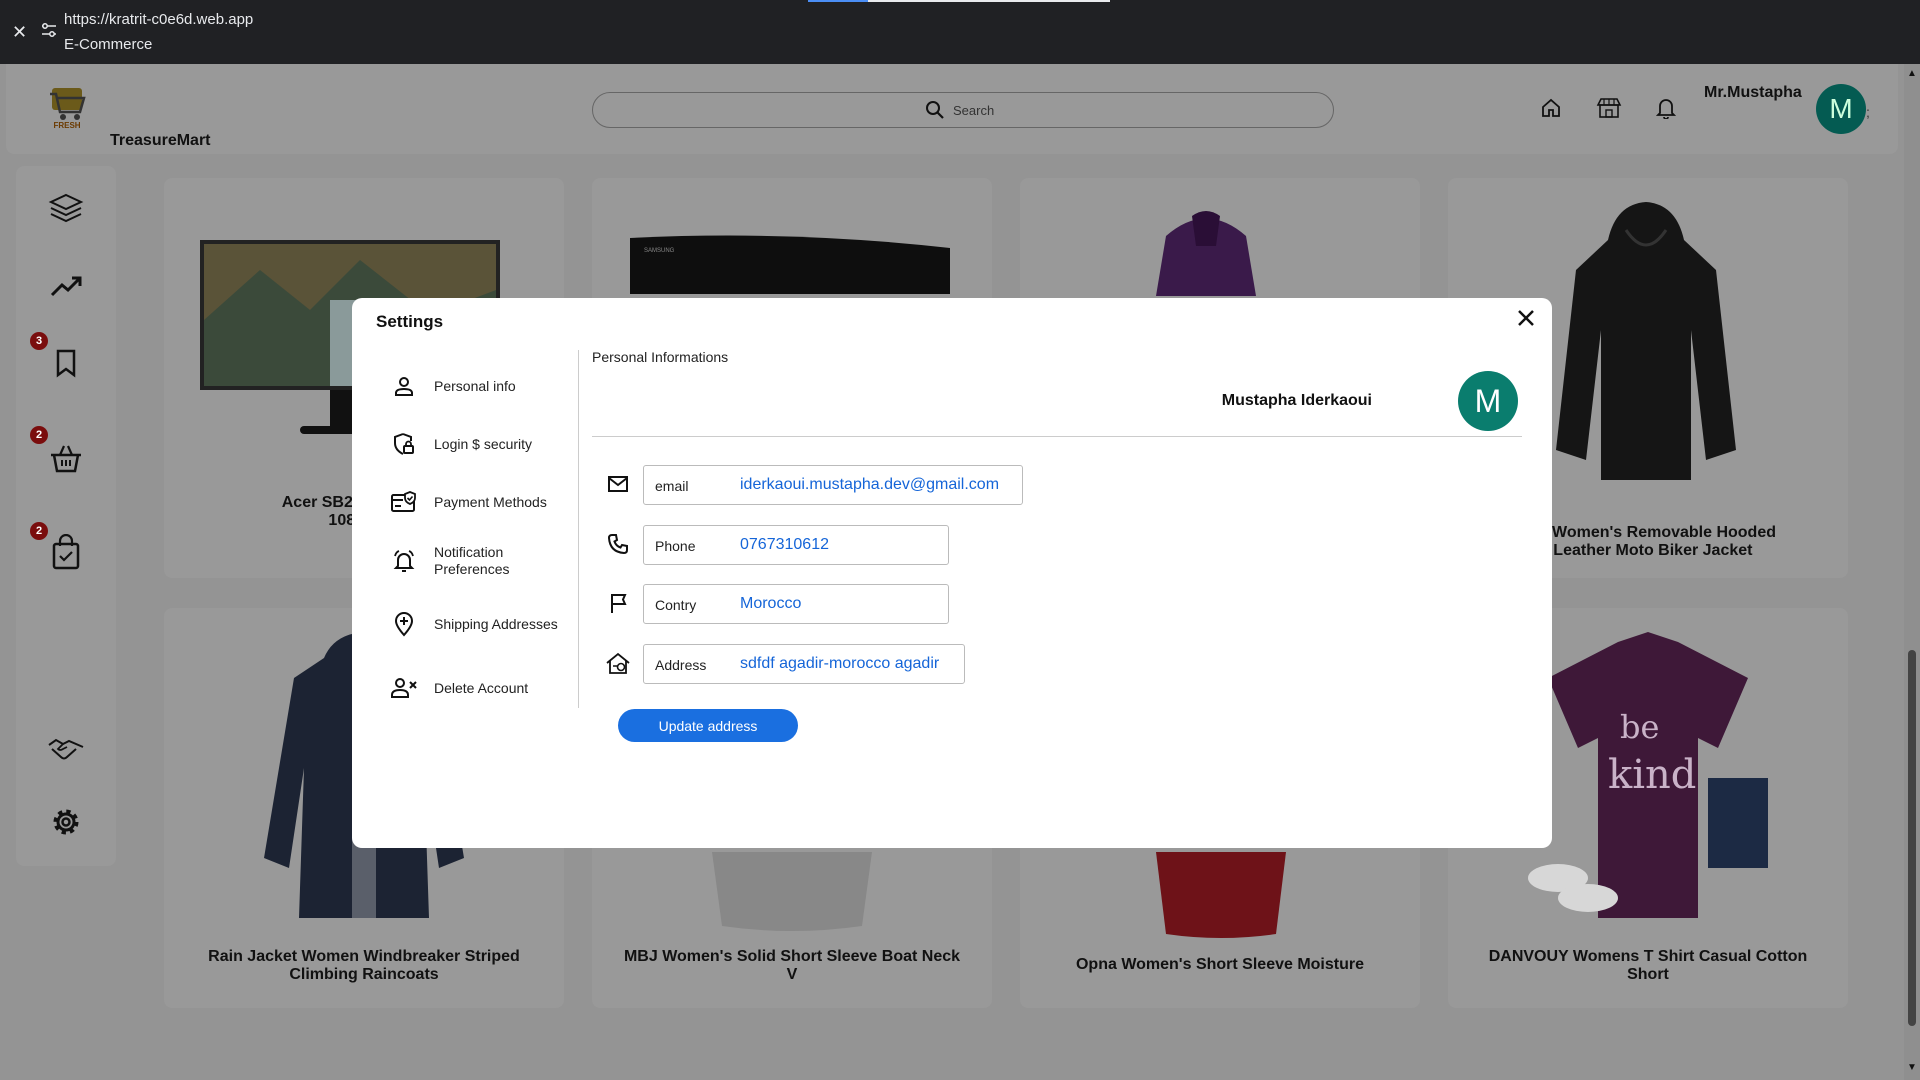 The image size is (1920, 1080). I want to click on product-name: Opna Women's Short Sleeve Moisture, so click(1219, 964).